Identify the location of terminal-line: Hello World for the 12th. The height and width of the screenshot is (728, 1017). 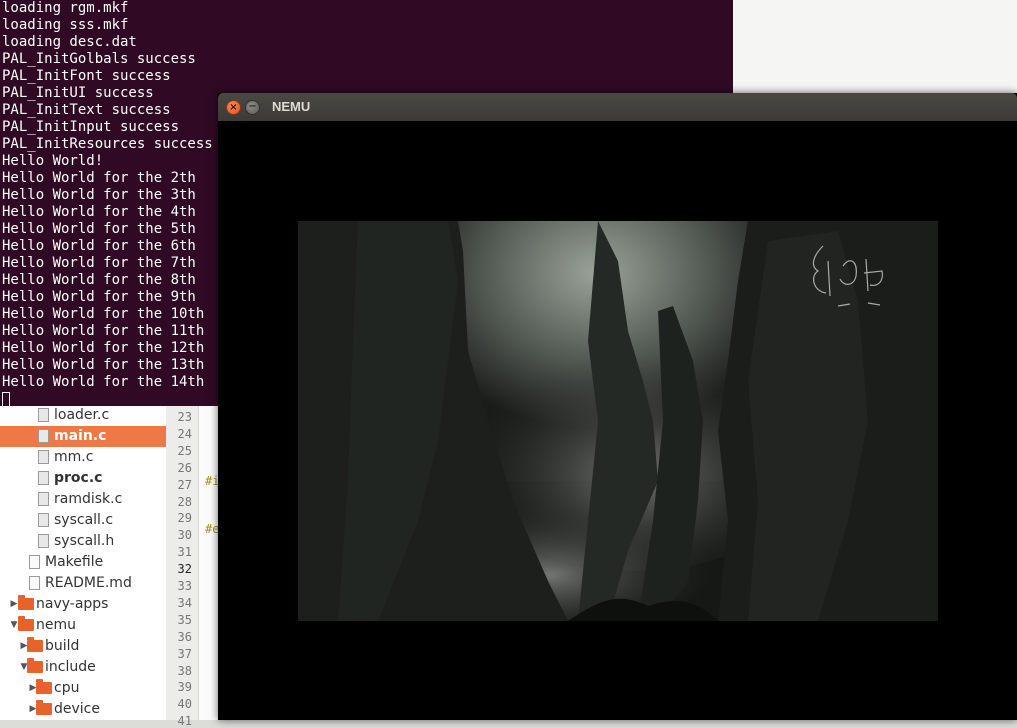
(103, 348).